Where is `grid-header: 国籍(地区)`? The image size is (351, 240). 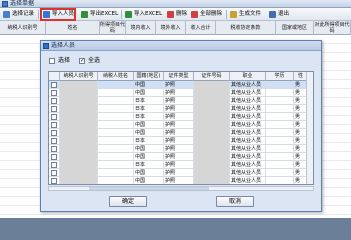
grid-header: 国籍(地区) is located at coordinates (149, 76).